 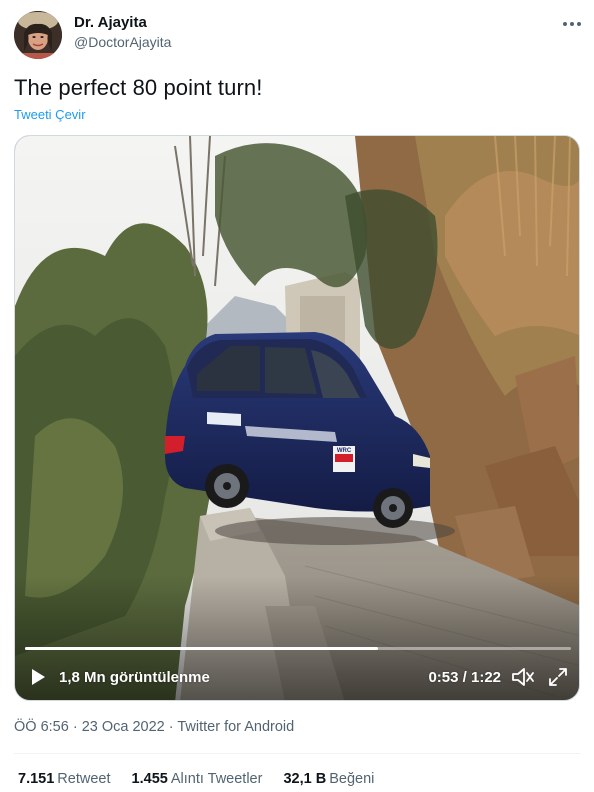 I want to click on quote-tweets-stat: 1.455 Alıntı Tweetler, so click(x=197, y=779).